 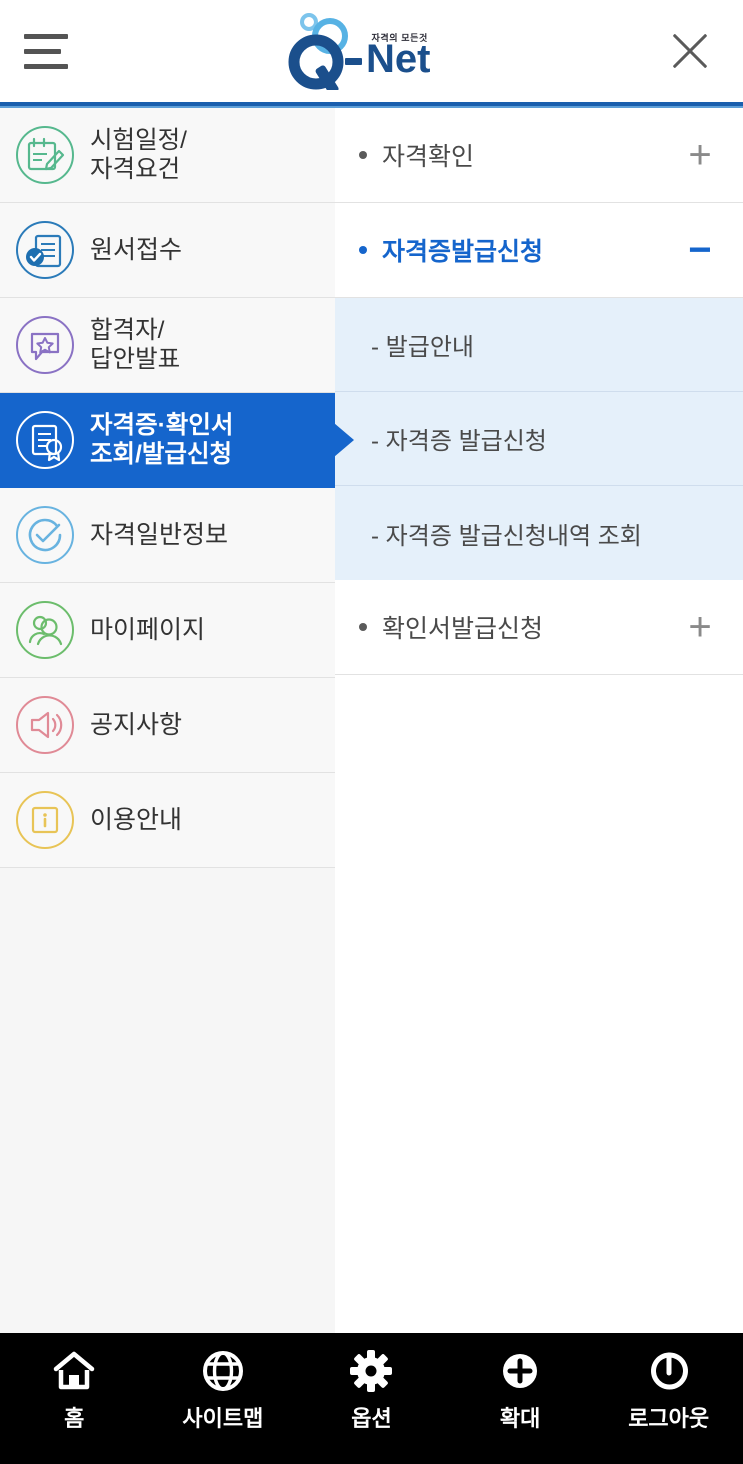 I want to click on submenu-child-label: - 자격증 발급신청, so click(x=459, y=441).